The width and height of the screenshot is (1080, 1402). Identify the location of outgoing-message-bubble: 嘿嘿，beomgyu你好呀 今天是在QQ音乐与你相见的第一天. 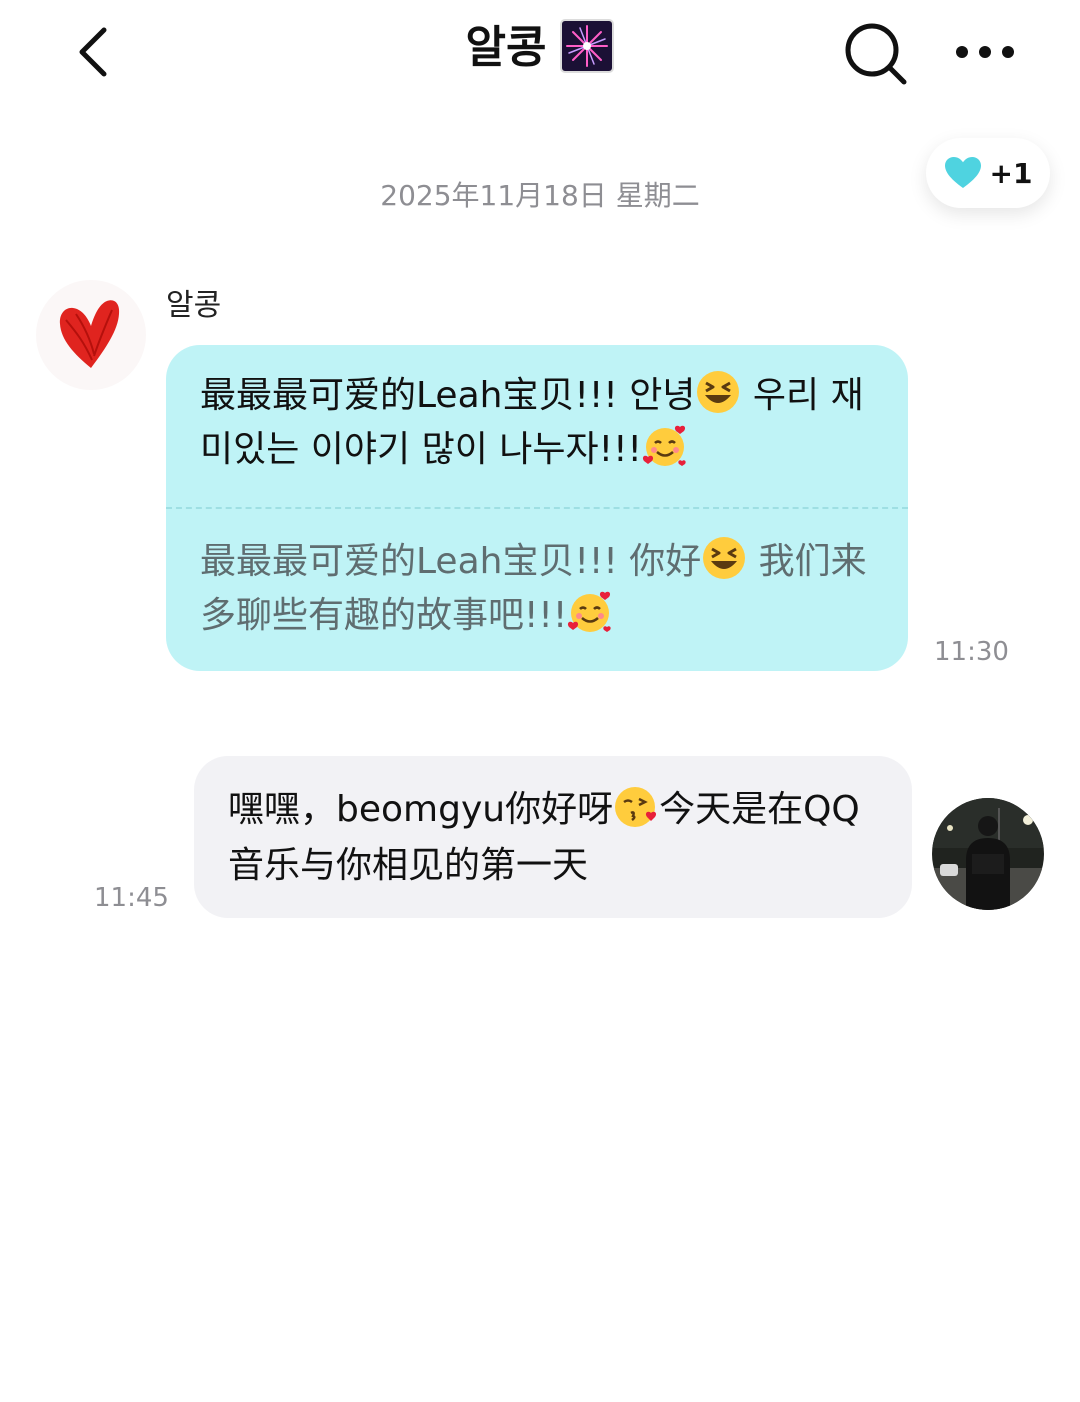
(553, 837).